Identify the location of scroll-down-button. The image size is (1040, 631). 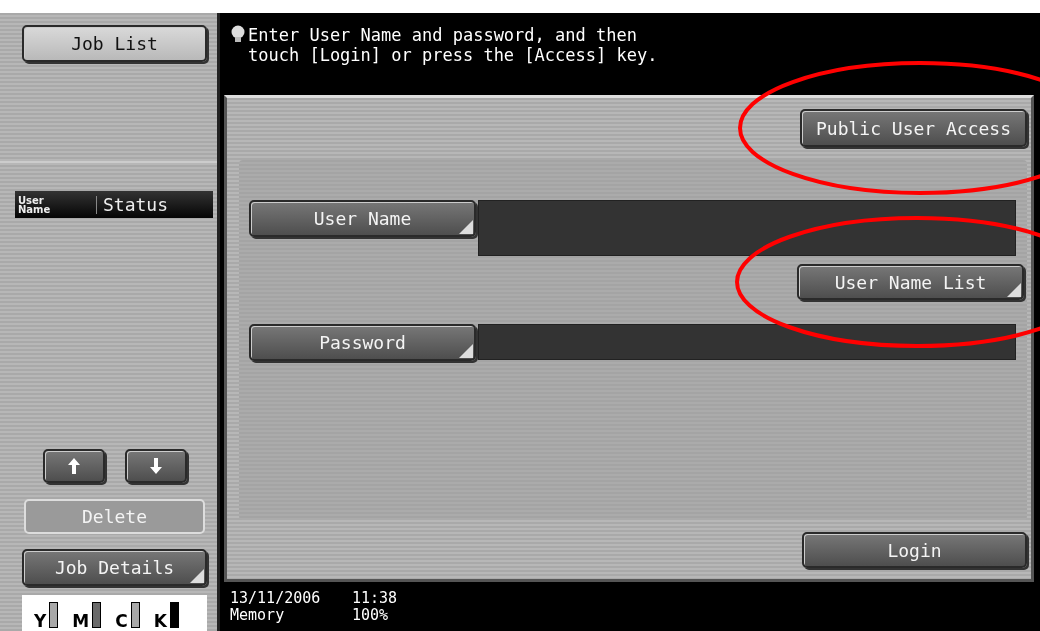
(156, 466).